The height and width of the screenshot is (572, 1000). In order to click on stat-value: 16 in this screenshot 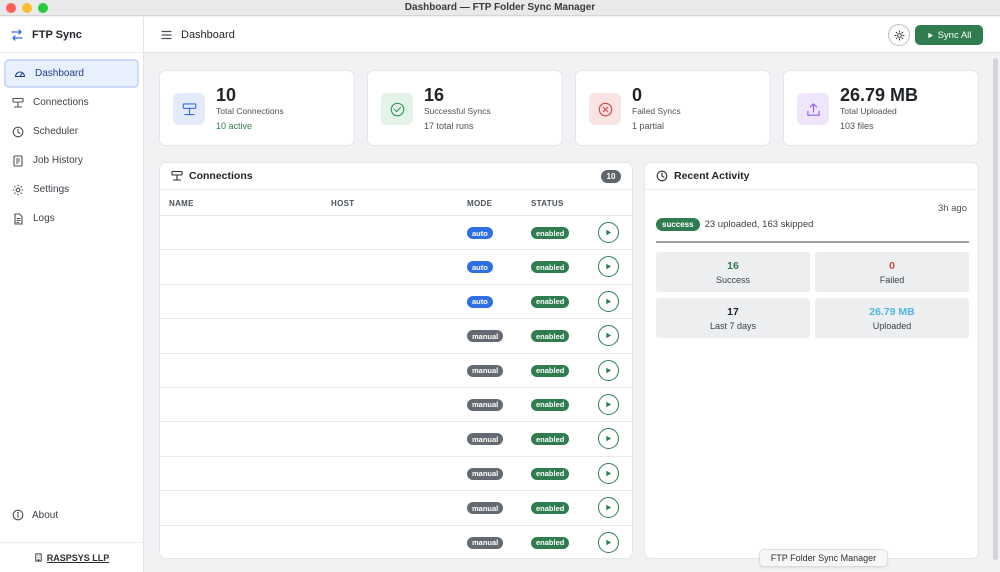, I will do `click(434, 95)`.